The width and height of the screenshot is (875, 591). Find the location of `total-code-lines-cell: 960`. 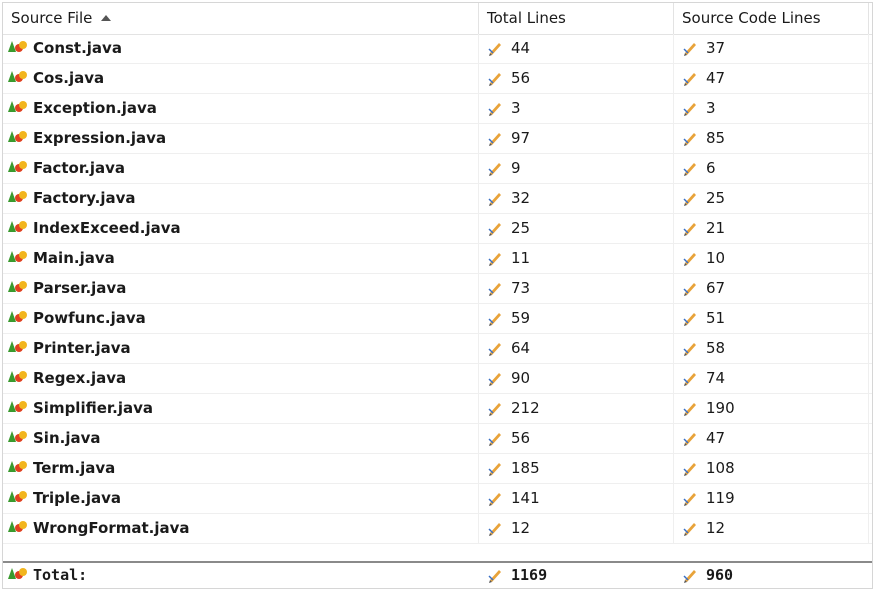

total-code-lines-cell: 960 is located at coordinates (771, 575).